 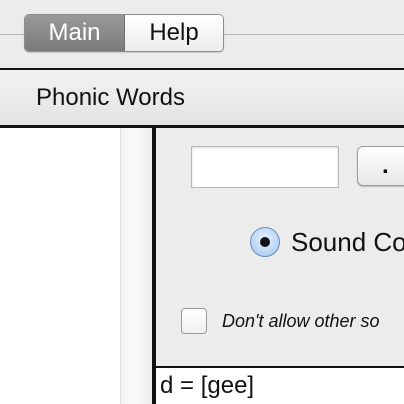 I want to click on page-title: Phonic Words, so click(x=110, y=97).